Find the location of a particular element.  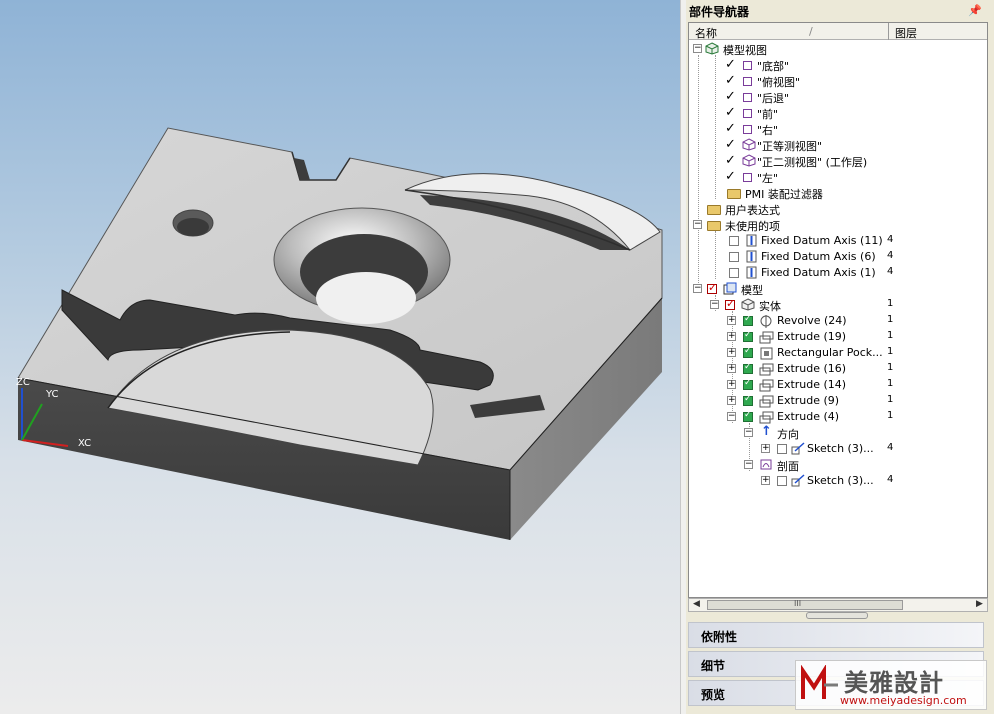

direction-label: 方向 is located at coordinates (788, 434).